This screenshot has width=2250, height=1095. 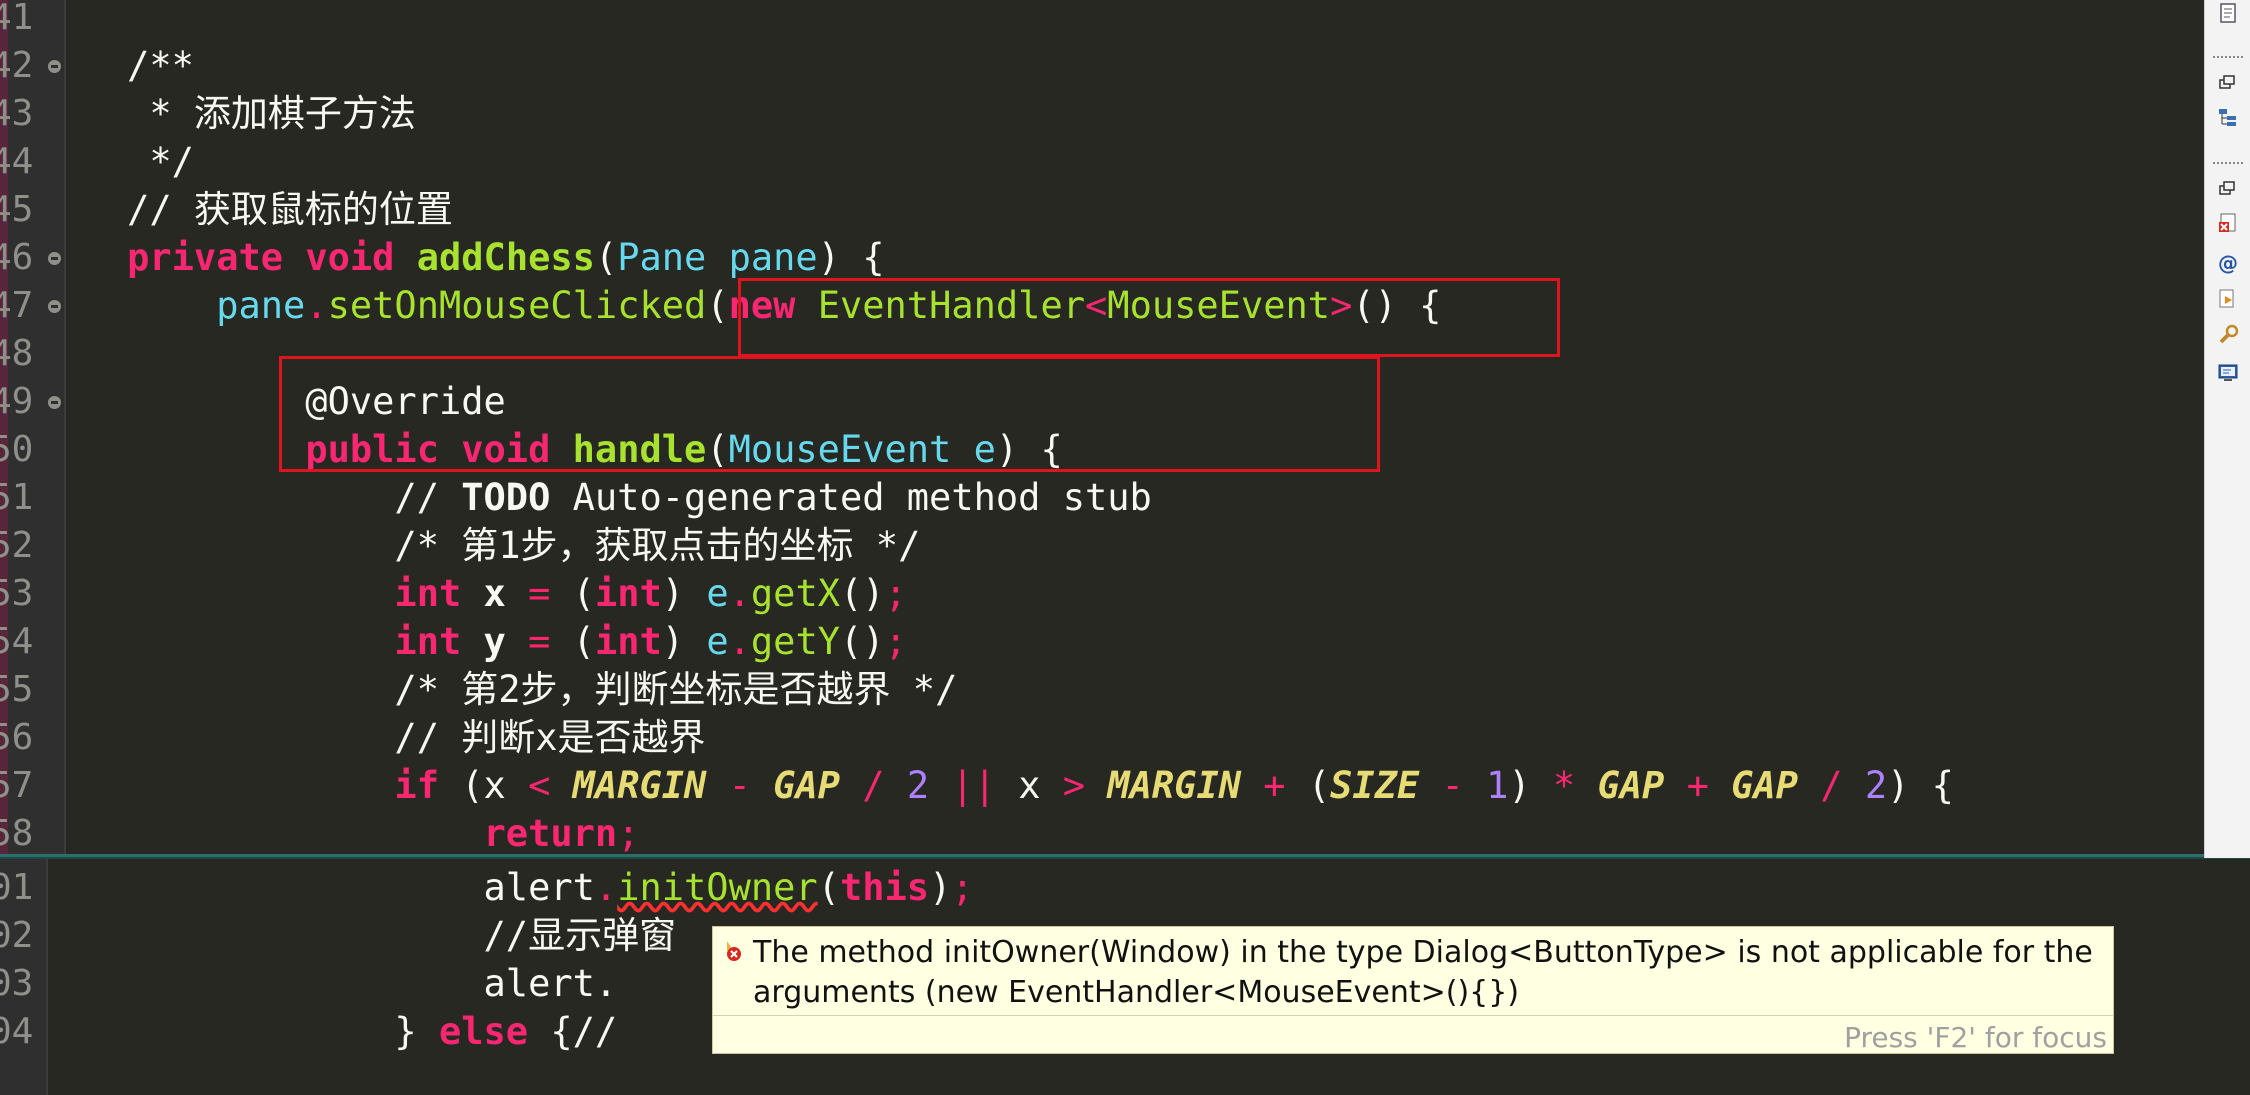 I want to click on code-token: *, so click(x=1564, y=785).